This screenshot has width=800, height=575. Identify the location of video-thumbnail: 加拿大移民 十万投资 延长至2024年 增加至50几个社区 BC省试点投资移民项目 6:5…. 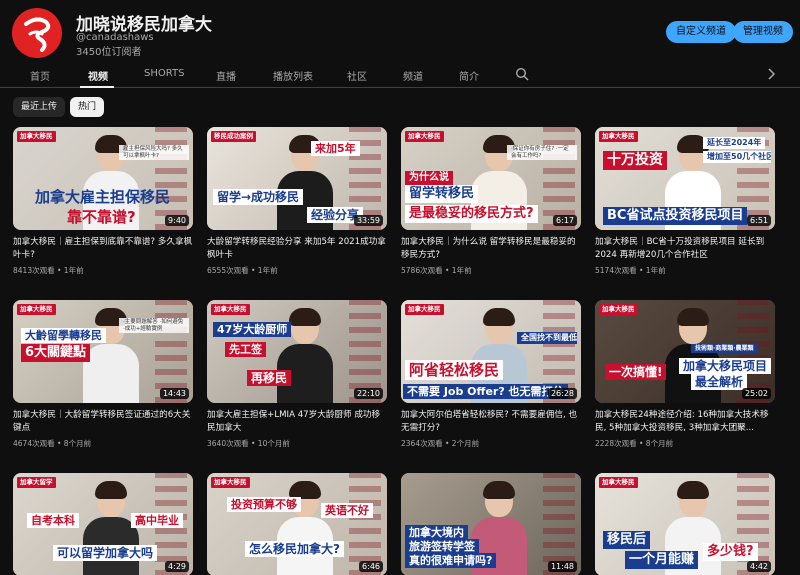
(685, 178).